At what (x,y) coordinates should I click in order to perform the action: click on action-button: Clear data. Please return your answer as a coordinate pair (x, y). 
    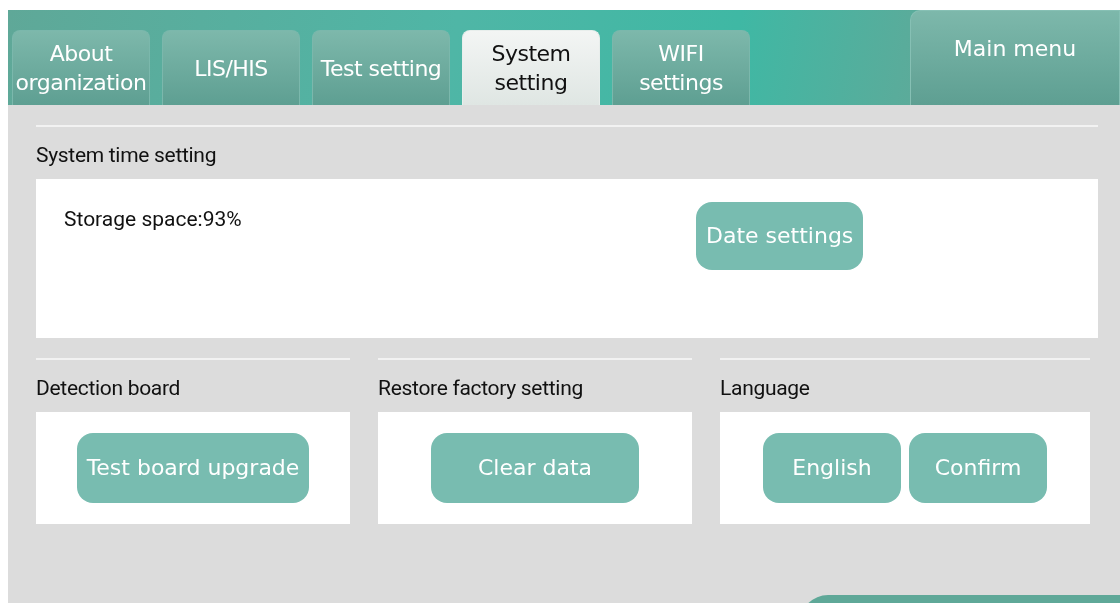
    Looking at the image, I should click on (535, 468).